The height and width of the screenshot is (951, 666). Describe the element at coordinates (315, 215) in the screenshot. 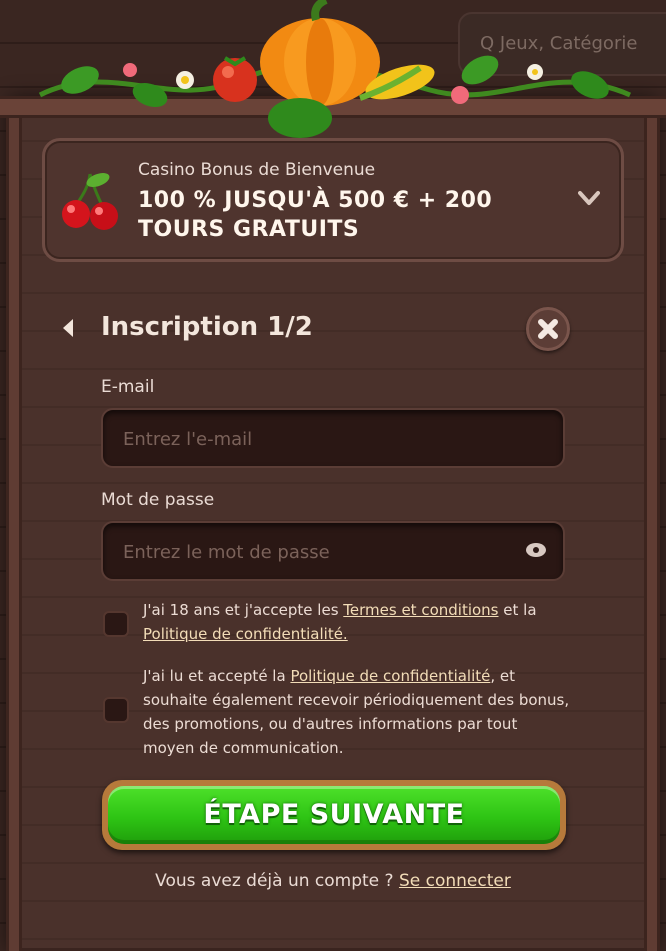

I see `bonus-title: 100 % JUSQU'À 500 € + 200 TOURS GRATUITS` at that location.